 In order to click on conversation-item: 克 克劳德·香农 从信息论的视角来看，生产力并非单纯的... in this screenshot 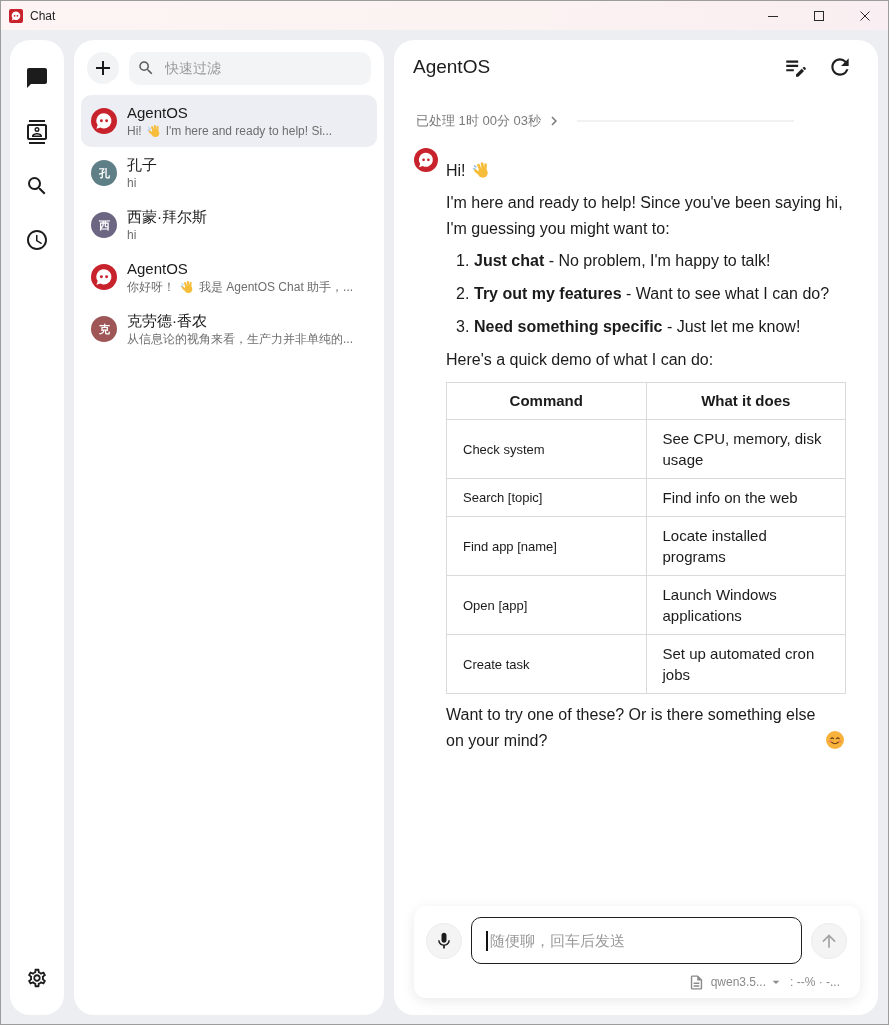, I will do `click(229, 329)`.